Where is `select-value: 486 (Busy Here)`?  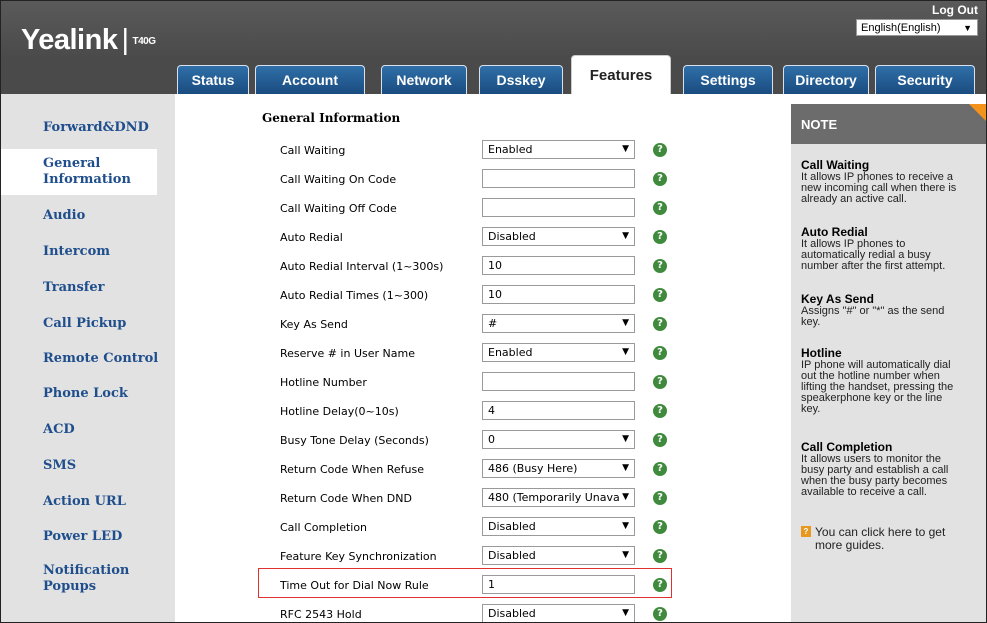
select-value: 486 (Busy Here) is located at coordinates (533, 468).